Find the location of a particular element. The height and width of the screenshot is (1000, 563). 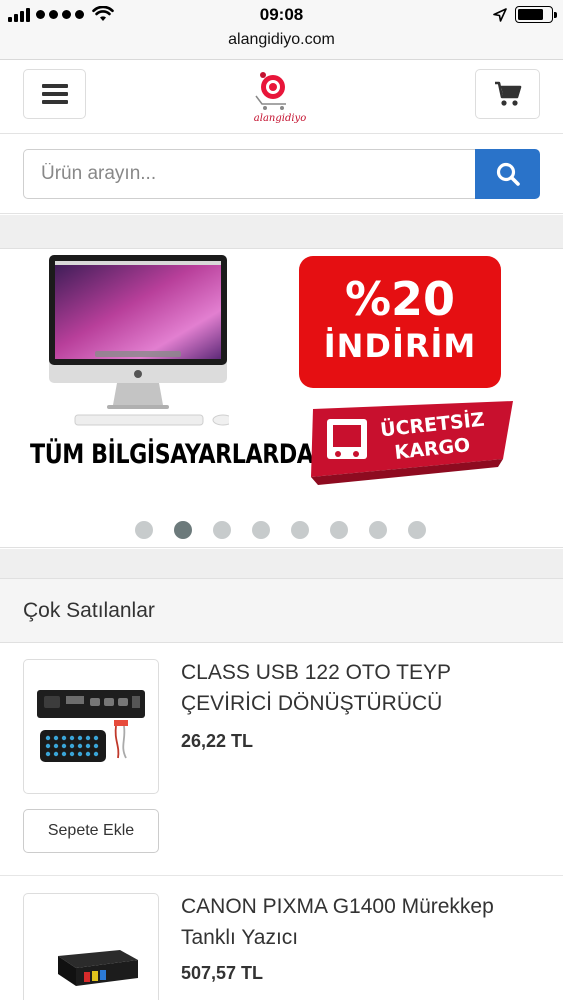

search-icon is located at coordinates (508, 174).